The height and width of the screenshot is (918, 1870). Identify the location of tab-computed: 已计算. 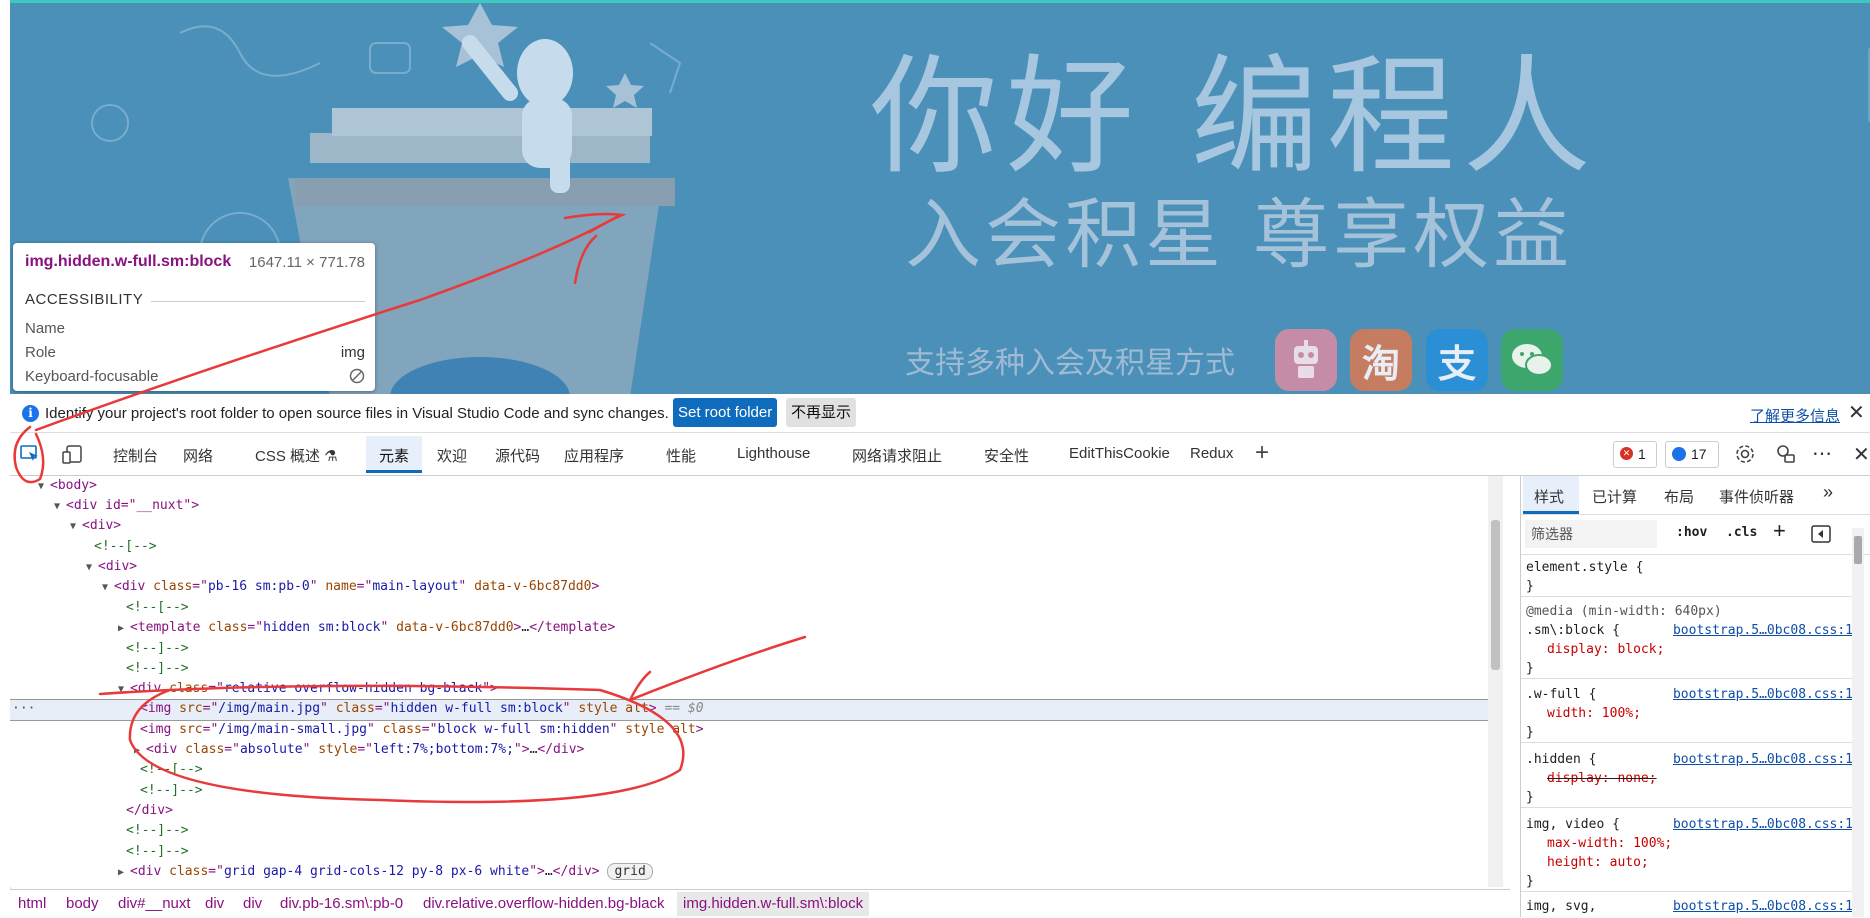
(1614, 496).